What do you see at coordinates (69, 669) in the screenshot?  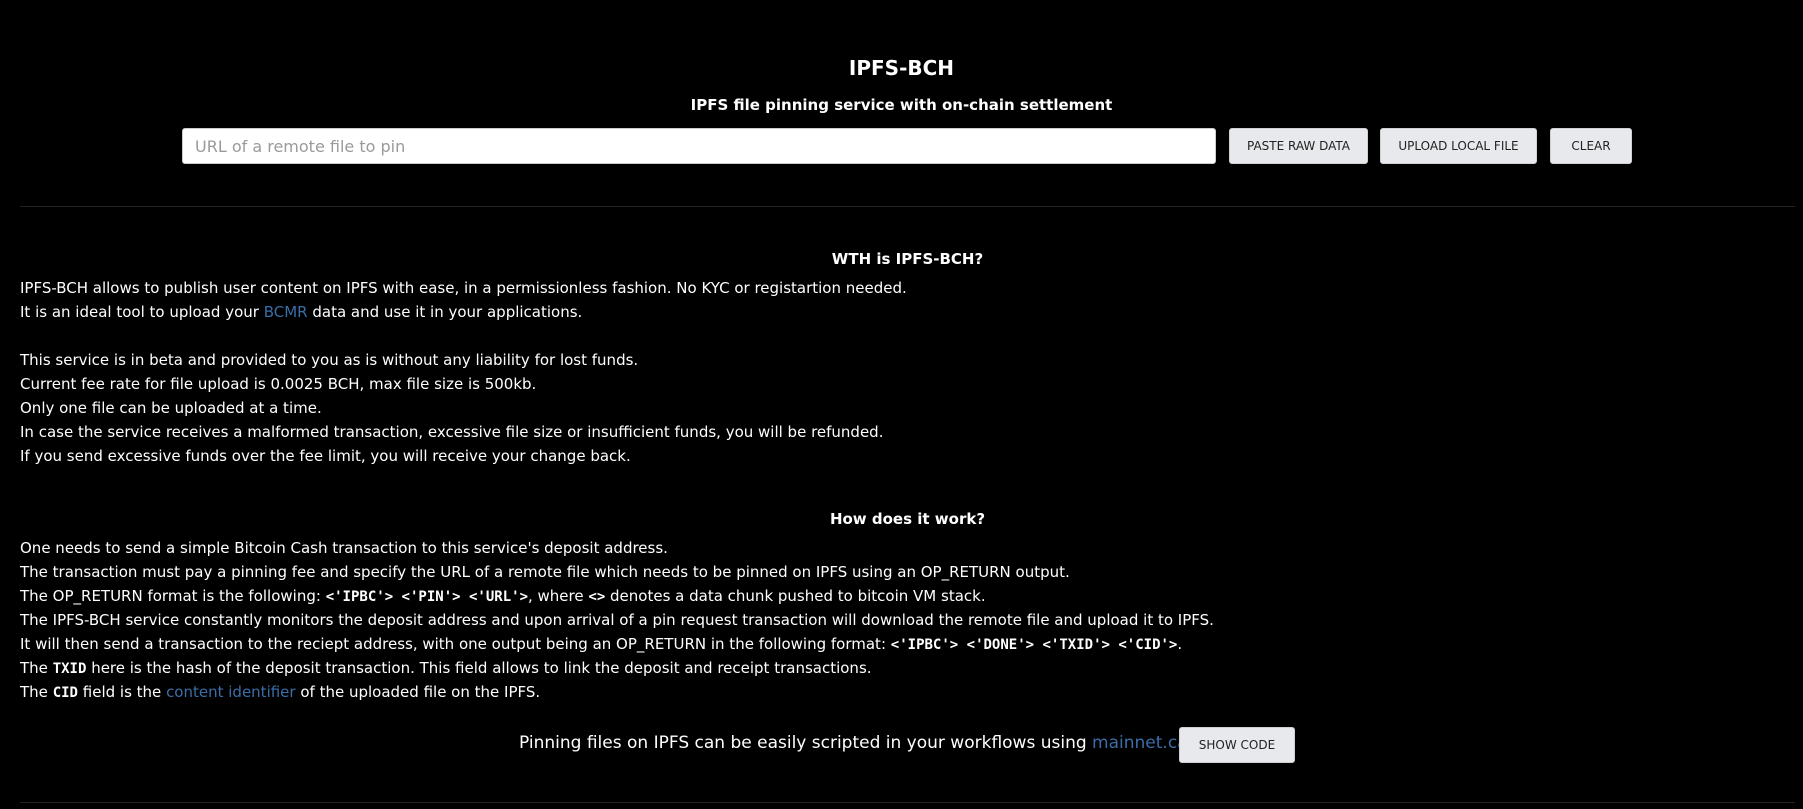 I see `txid-code: TXID` at bounding box center [69, 669].